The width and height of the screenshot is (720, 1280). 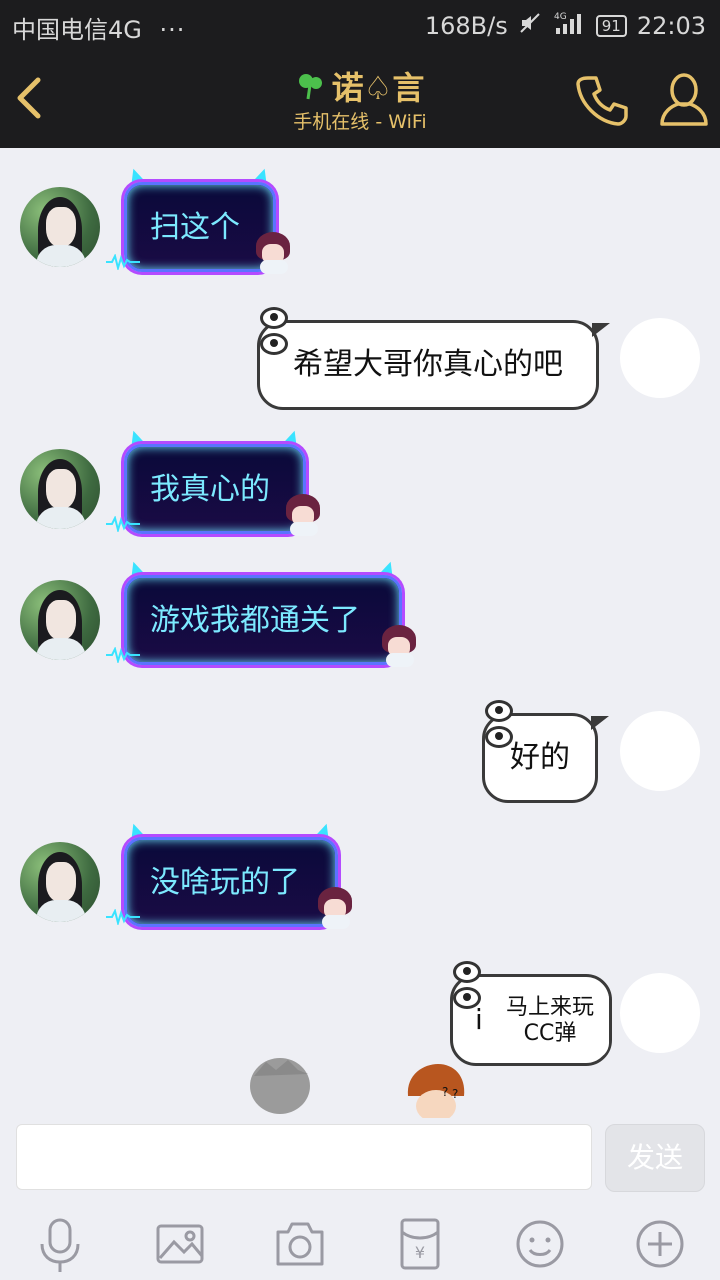 I want to click on message-bubble-incoming: 游戏我都通关了, so click(x=261, y=612).